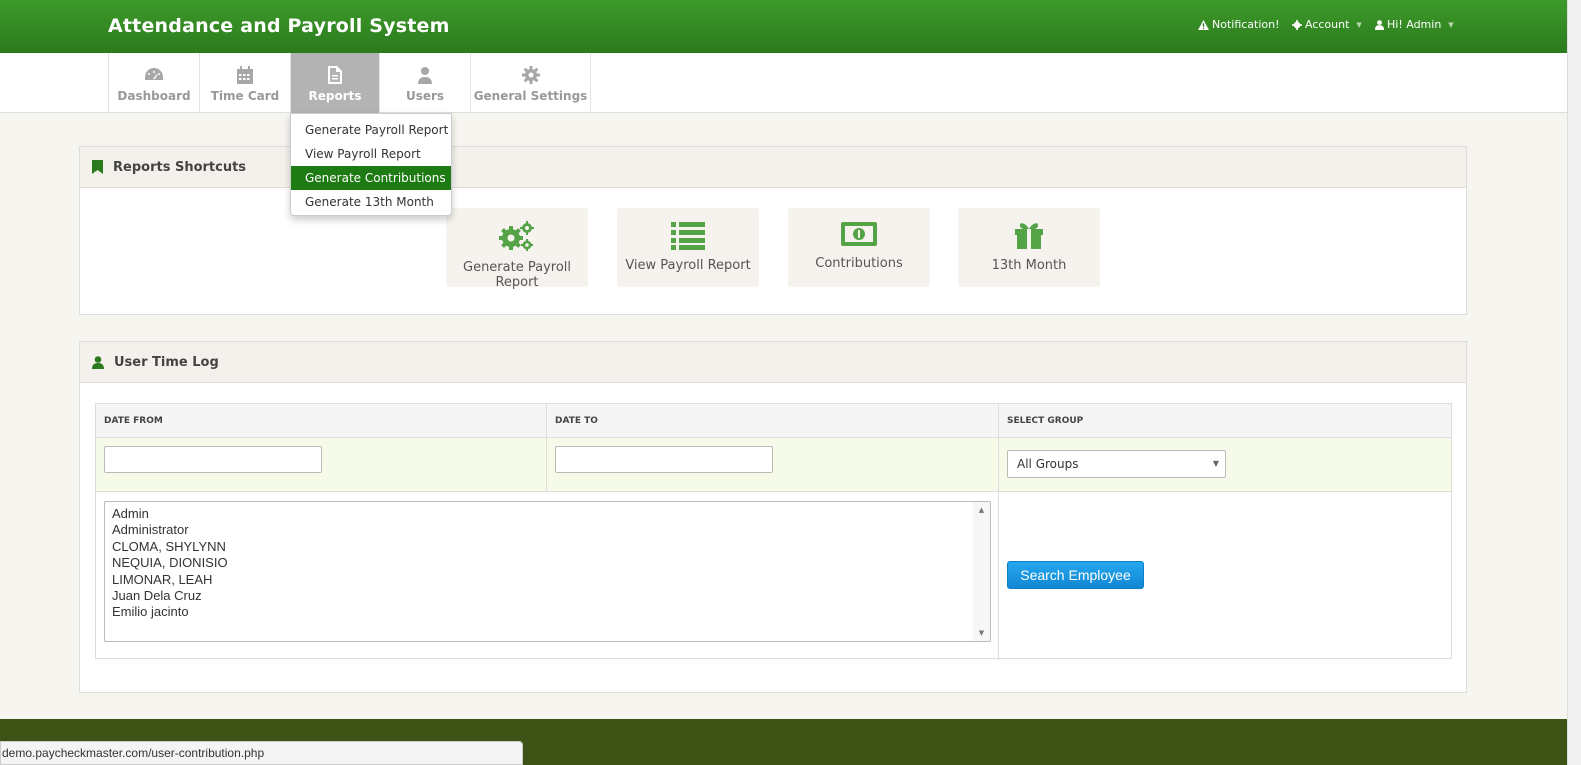 The image size is (1581, 765). Describe the element at coordinates (371, 154) in the screenshot. I see `menu-item-view-payroll-report: View Payroll Report` at that location.